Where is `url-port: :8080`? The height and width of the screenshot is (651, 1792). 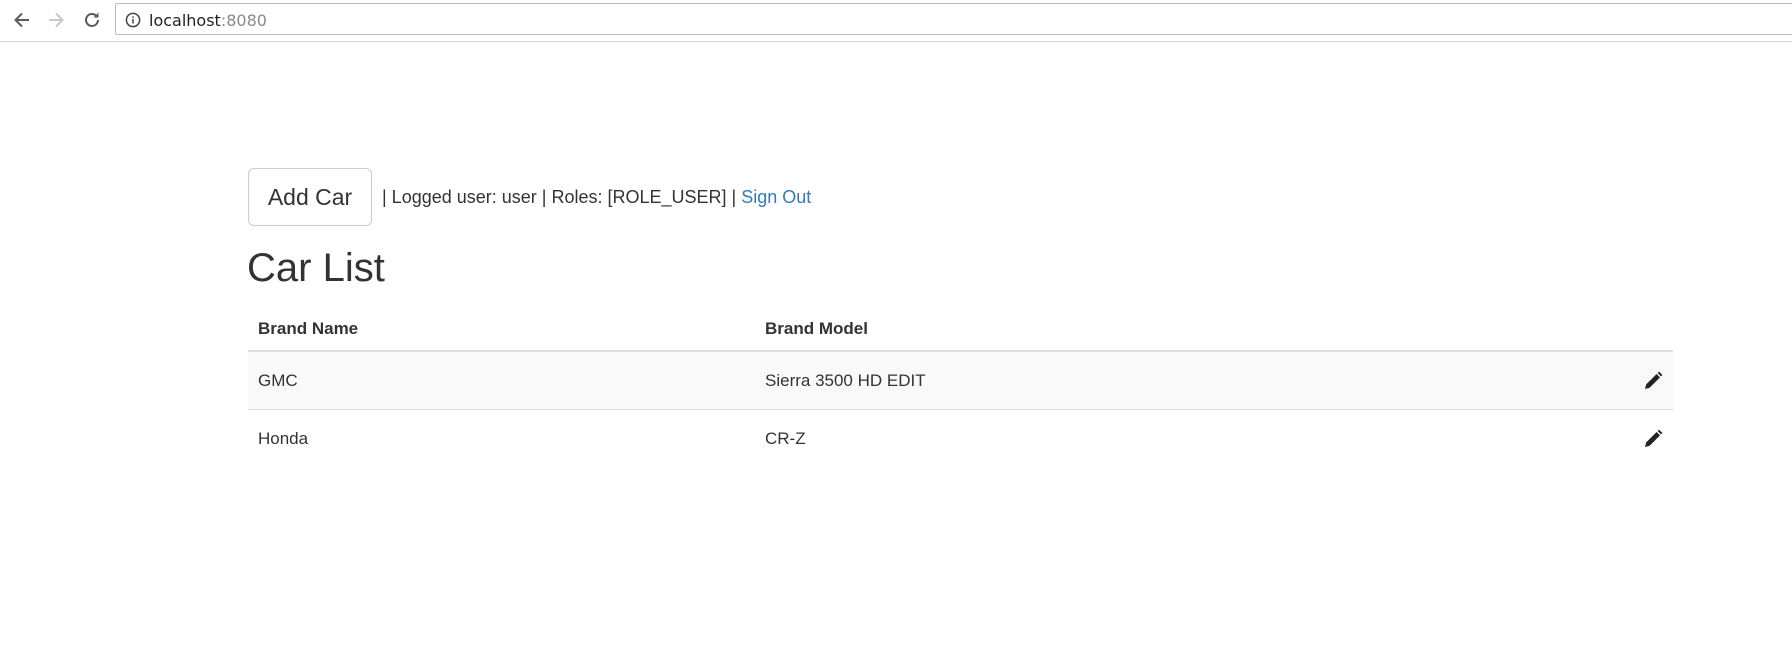
url-port: :8080 is located at coordinates (243, 20).